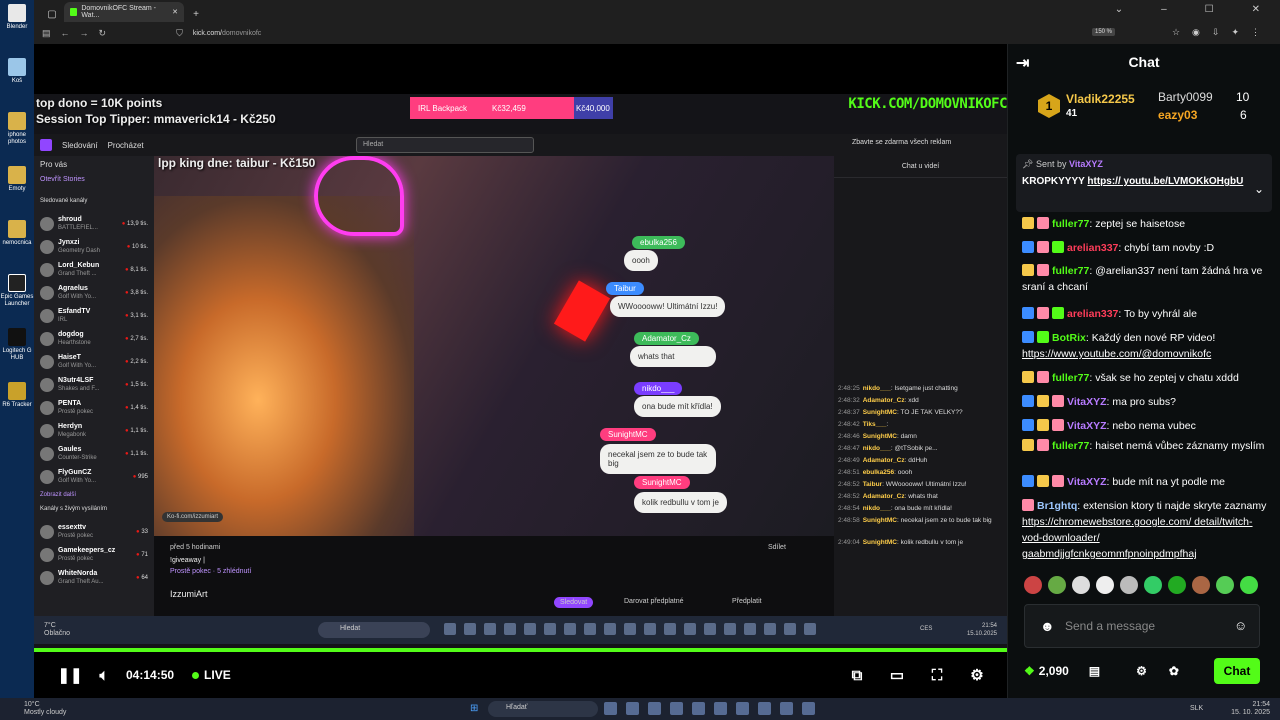 This screenshot has width=1280, height=720. What do you see at coordinates (1177, 115) in the screenshot?
I see `leader-3-name: eazy03` at bounding box center [1177, 115].